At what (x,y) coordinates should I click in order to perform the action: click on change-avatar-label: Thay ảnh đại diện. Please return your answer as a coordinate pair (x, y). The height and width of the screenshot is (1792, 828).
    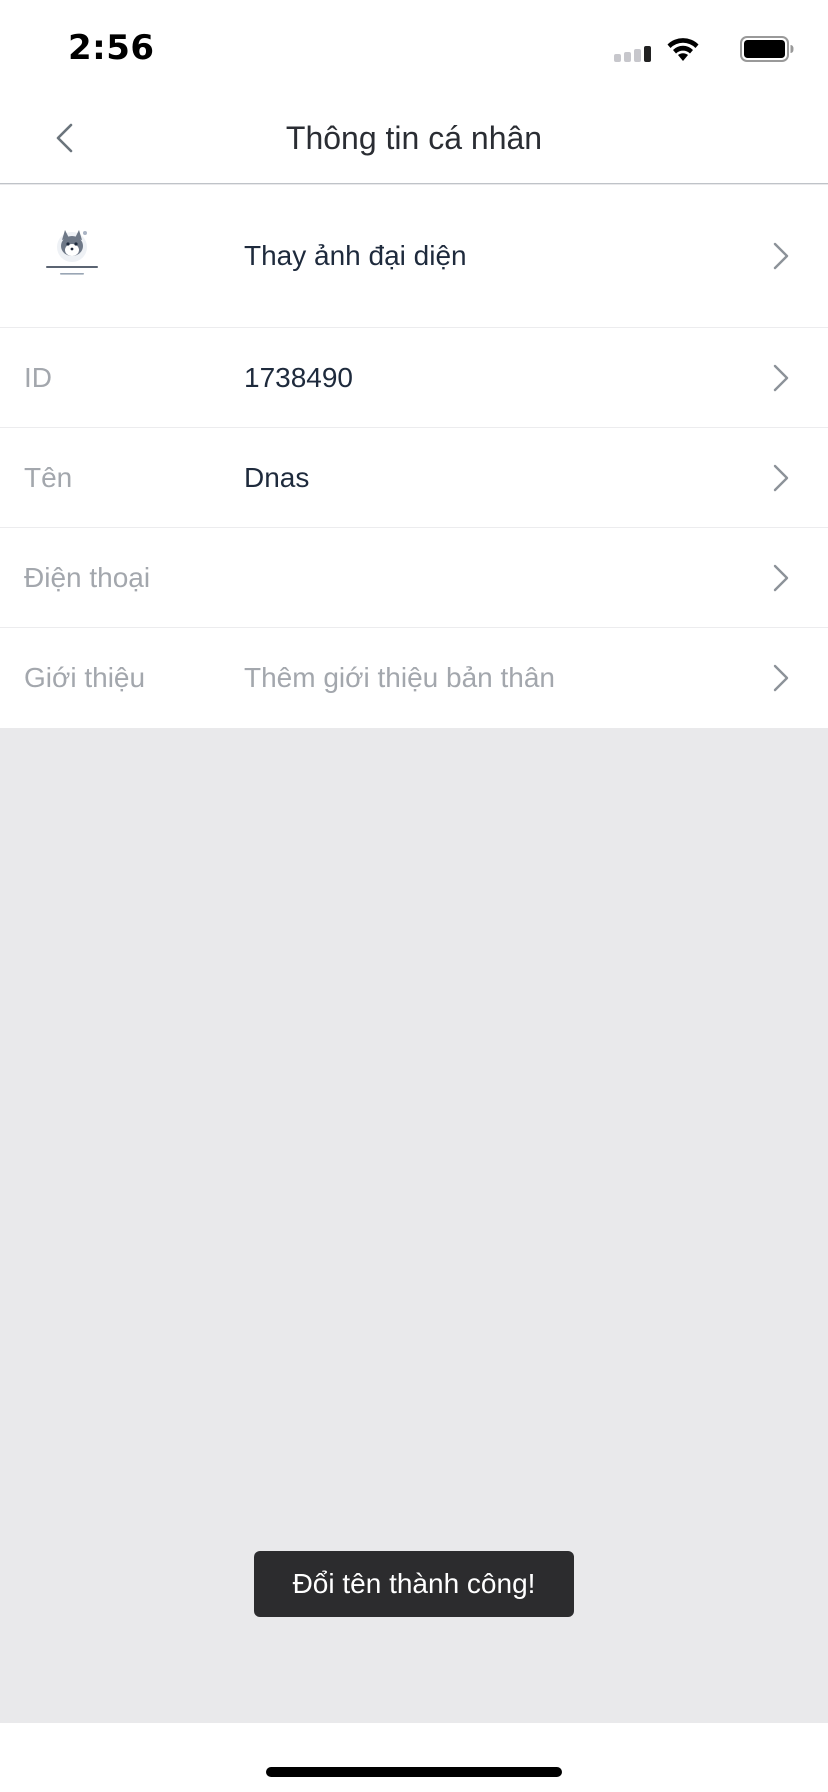
    Looking at the image, I should click on (355, 255).